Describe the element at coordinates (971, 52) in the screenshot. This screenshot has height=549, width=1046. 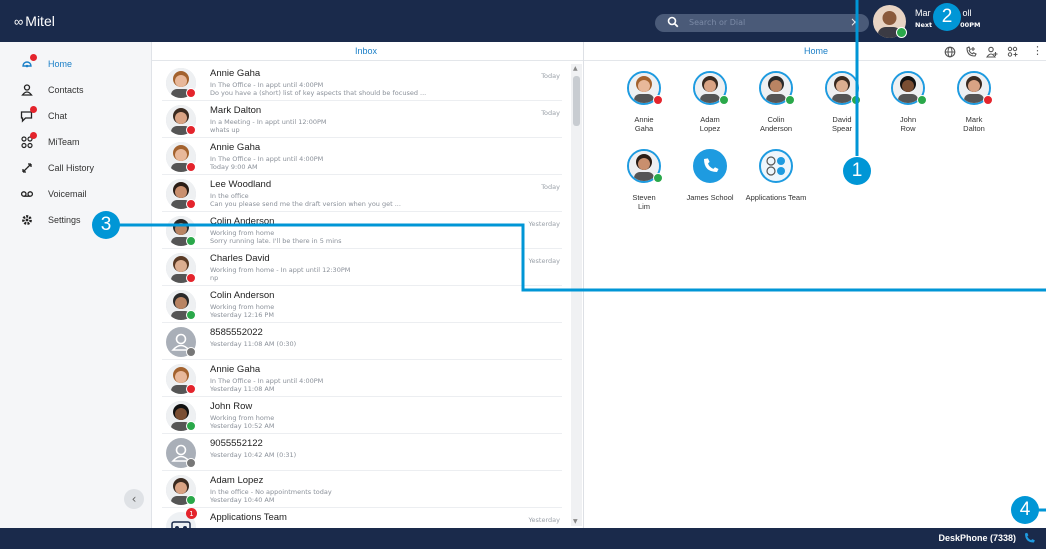
I see `add-call-icon` at that location.